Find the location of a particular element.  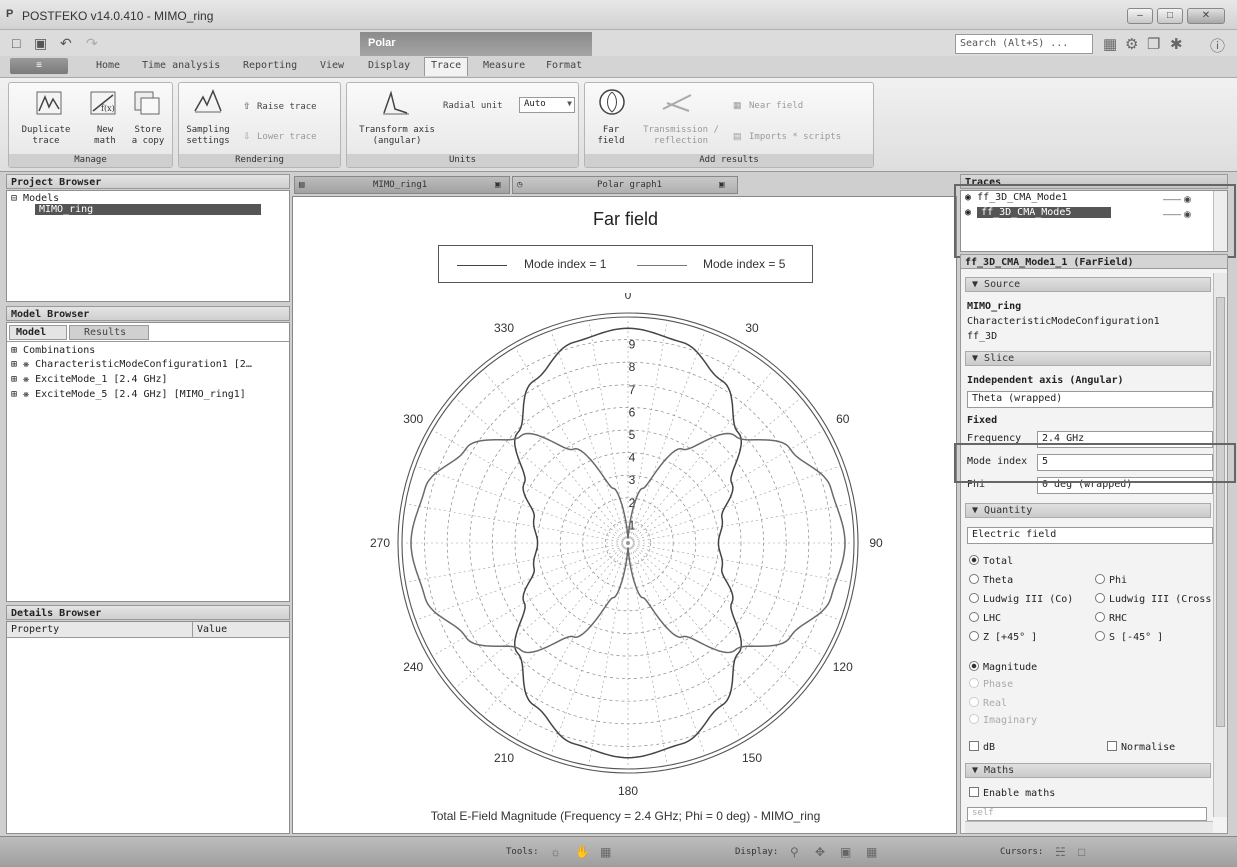

tab-reporting: Reporting is located at coordinates (270, 65).